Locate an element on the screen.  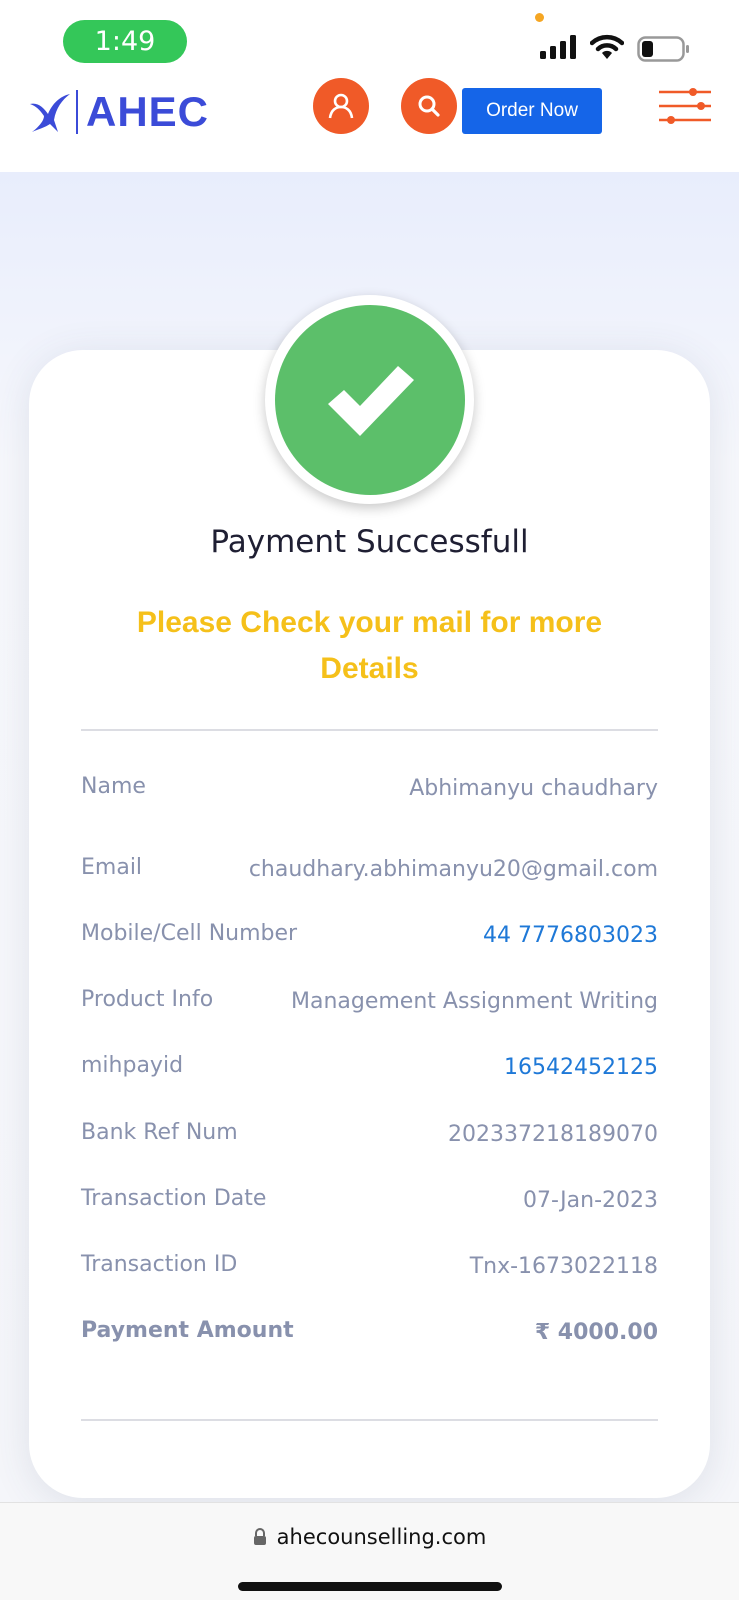
logo-divider is located at coordinates (77, 112).